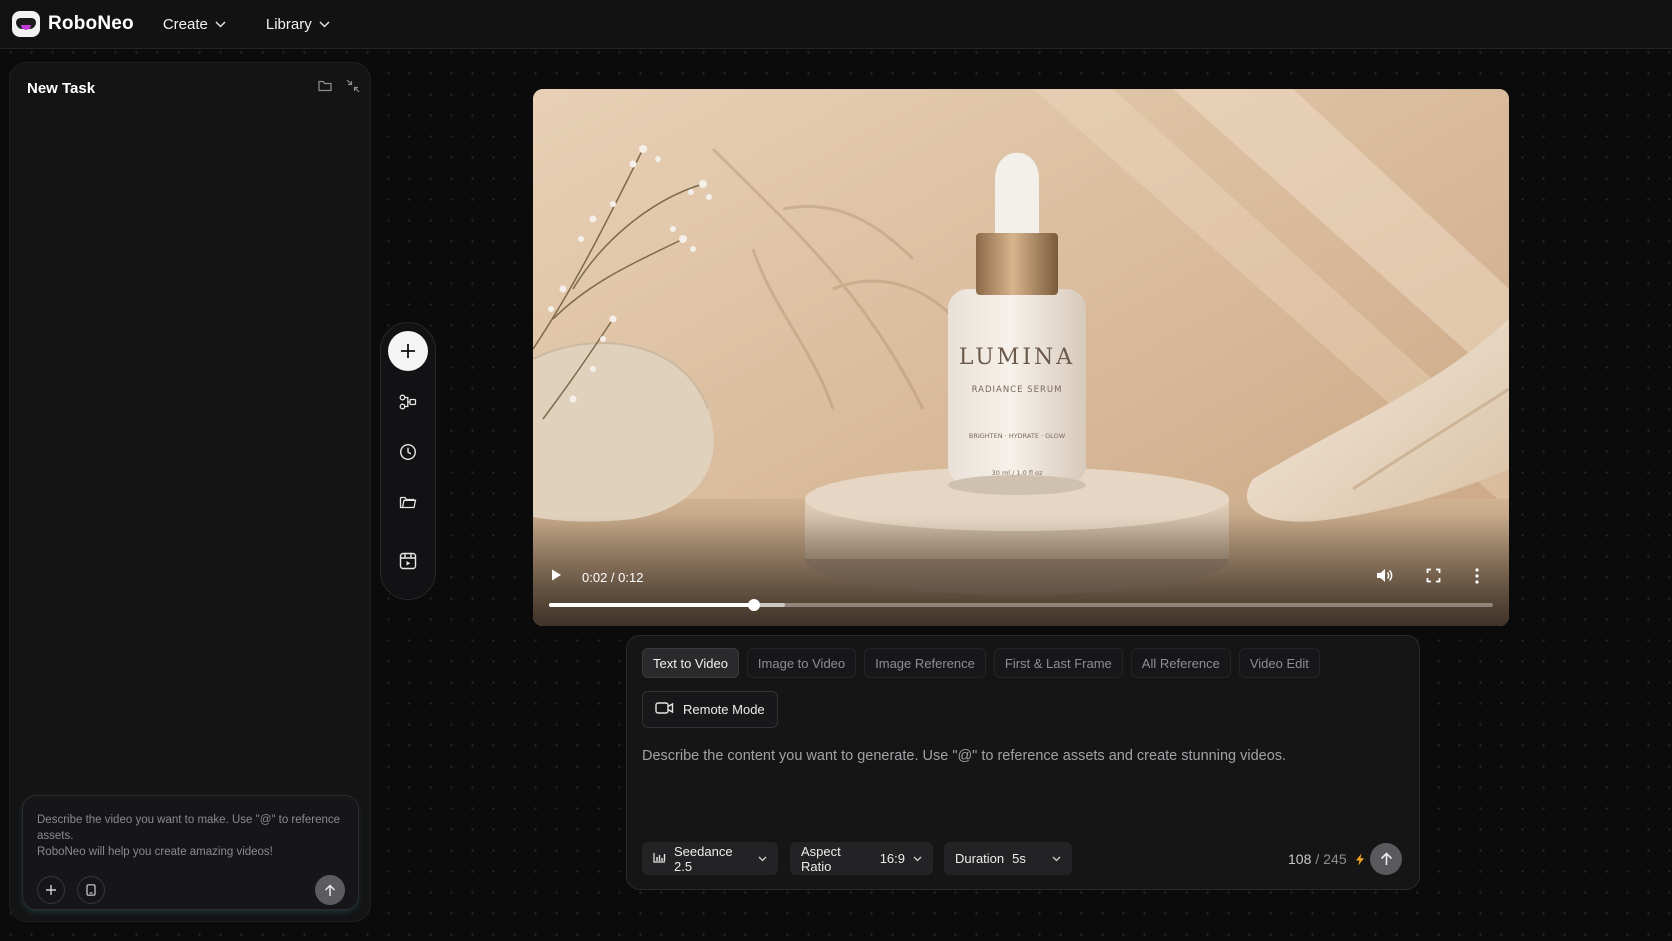  I want to click on fullscreen-icon, so click(1433, 578).